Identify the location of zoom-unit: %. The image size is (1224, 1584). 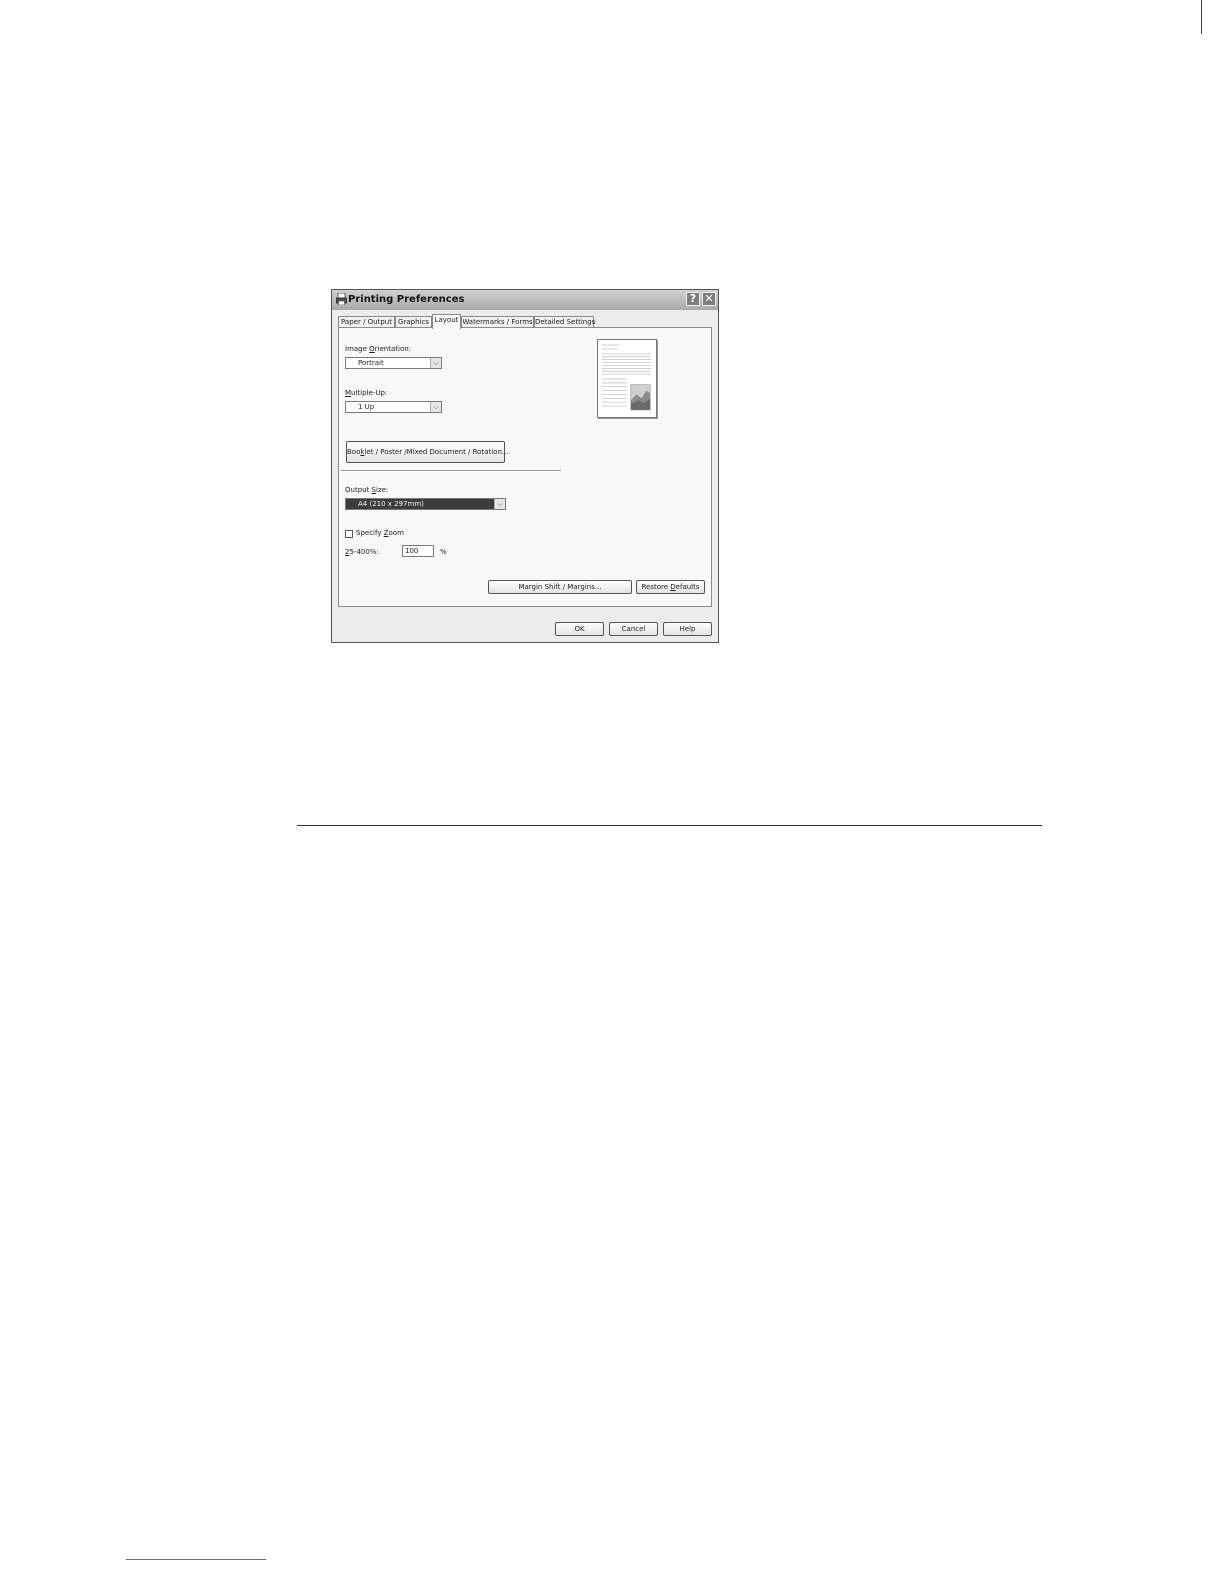
(443, 552).